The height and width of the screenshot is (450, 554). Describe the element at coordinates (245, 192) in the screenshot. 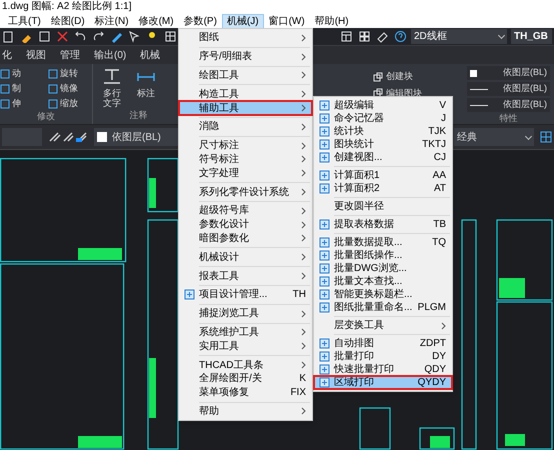

I see `menu-item: 系列化零件设计系统` at that location.